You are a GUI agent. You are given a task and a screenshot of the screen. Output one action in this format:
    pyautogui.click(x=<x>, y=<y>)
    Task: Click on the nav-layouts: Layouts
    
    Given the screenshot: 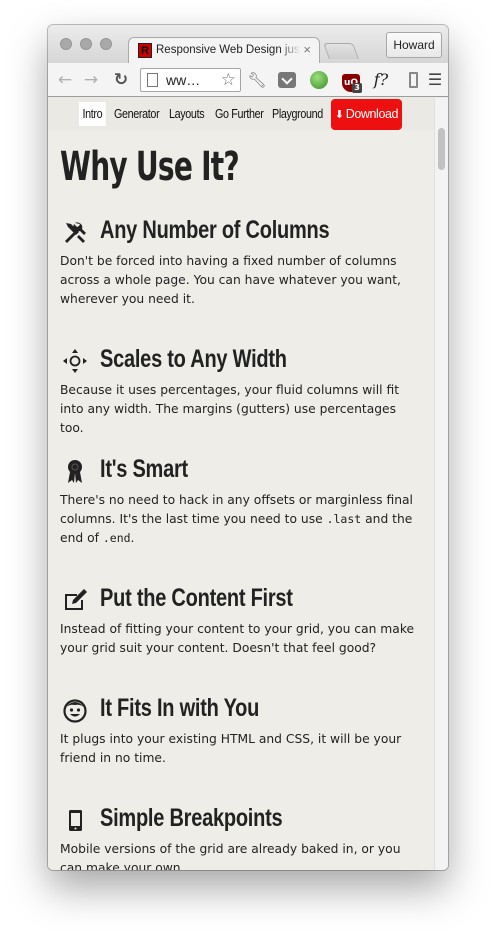 What is the action you would take?
    pyautogui.click(x=187, y=114)
    